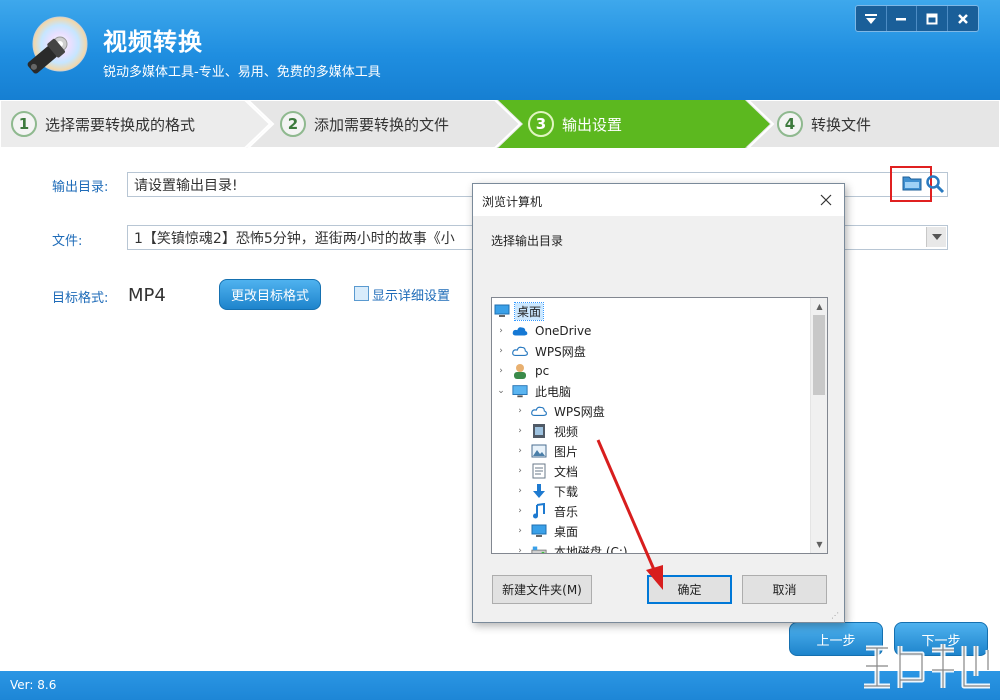 This screenshot has width=1000, height=700. What do you see at coordinates (500, 124) in the screenshot?
I see `step-bar: 1 选择需要转换成的格式 2 添加需要转换的文件 3 输出设置 4 转换文件` at bounding box center [500, 124].